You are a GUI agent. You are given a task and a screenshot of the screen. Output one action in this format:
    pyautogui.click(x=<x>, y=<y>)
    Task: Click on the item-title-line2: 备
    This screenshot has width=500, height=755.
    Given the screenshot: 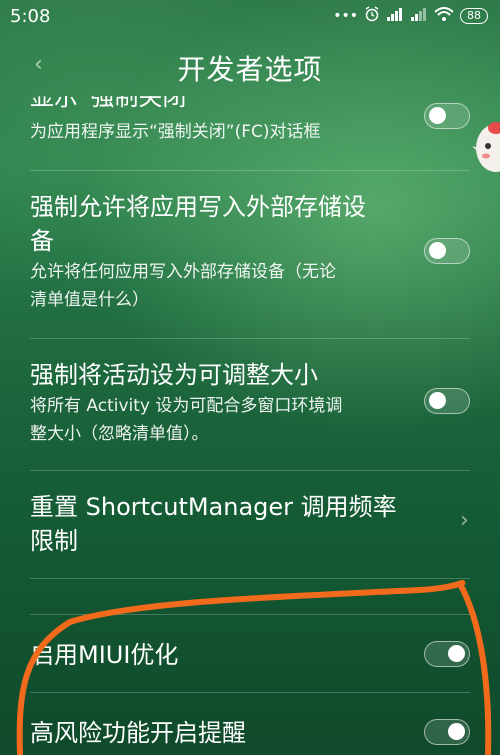 What is the action you would take?
    pyautogui.click(x=42, y=241)
    